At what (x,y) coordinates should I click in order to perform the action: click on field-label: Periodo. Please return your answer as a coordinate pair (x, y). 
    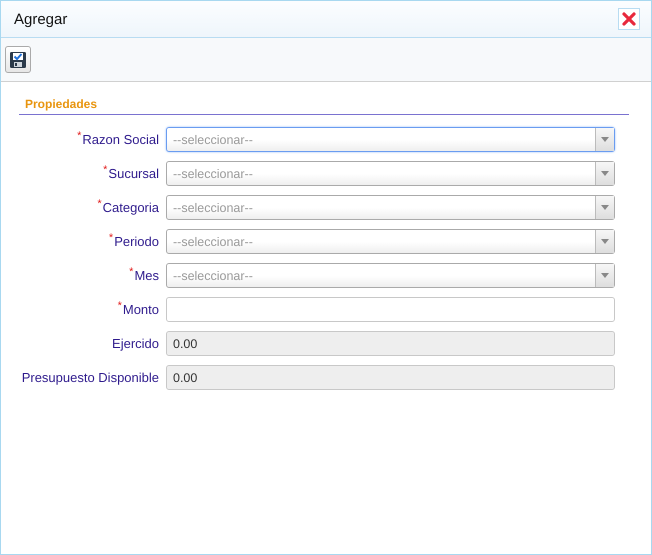
    Looking at the image, I should click on (136, 241).